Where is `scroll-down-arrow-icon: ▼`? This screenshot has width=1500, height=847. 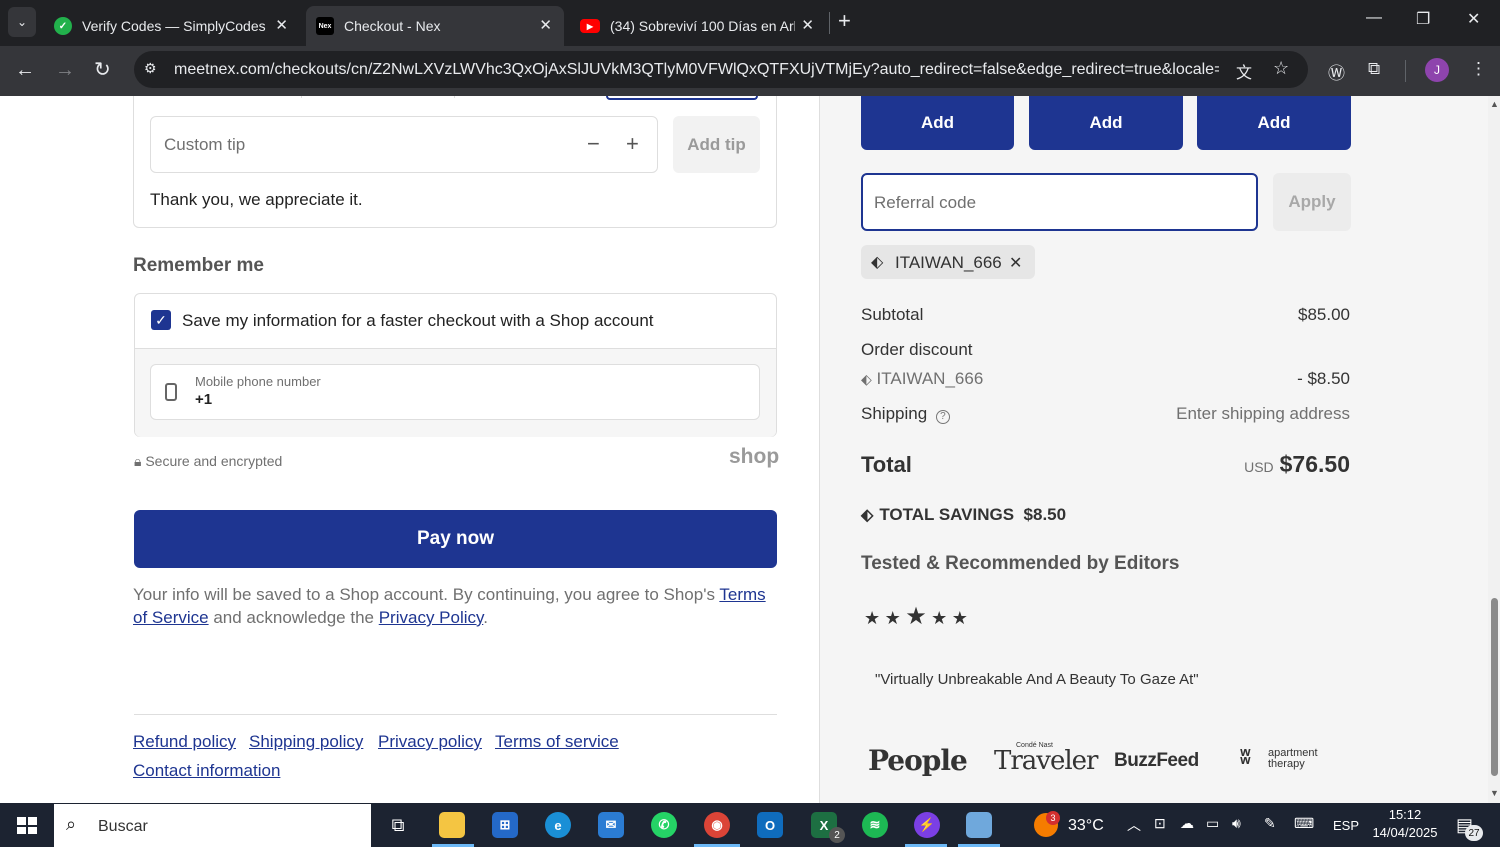
scroll-down-arrow-icon: ▼ is located at coordinates (1494, 793).